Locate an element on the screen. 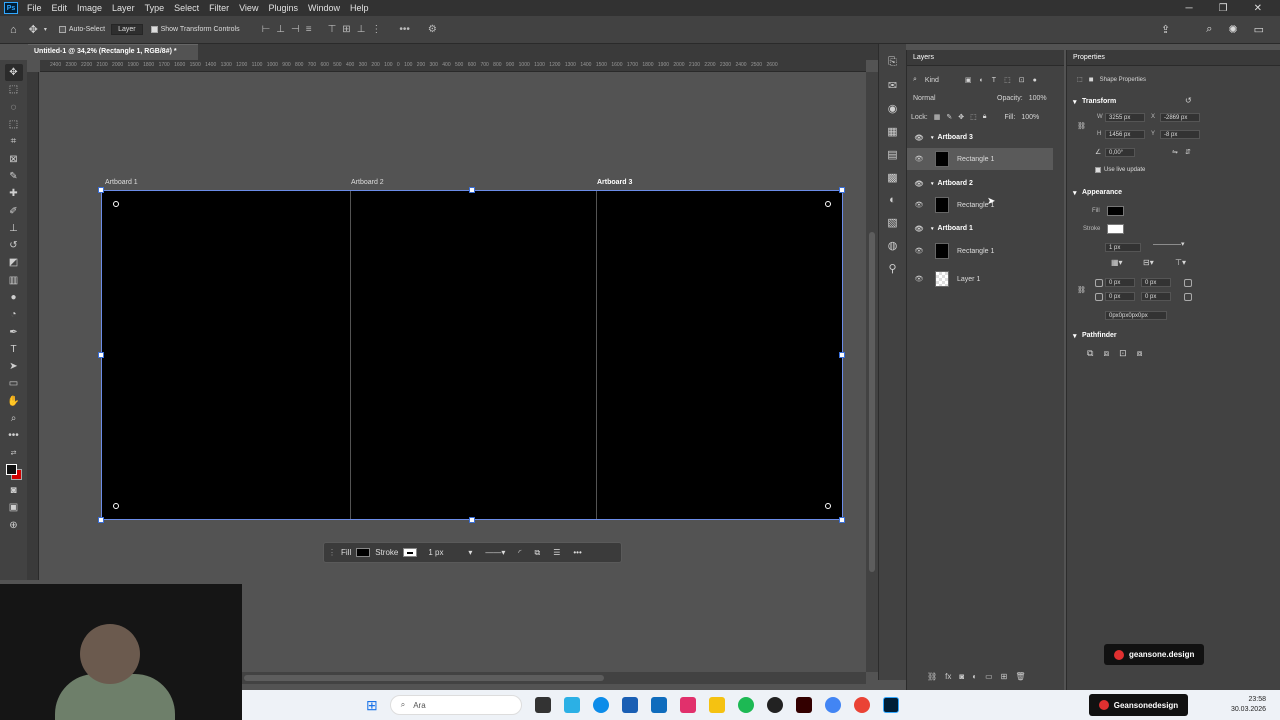 This screenshot has height=720, width=1280. layer-name: Artboard 3 is located at coordinates (955, 137).